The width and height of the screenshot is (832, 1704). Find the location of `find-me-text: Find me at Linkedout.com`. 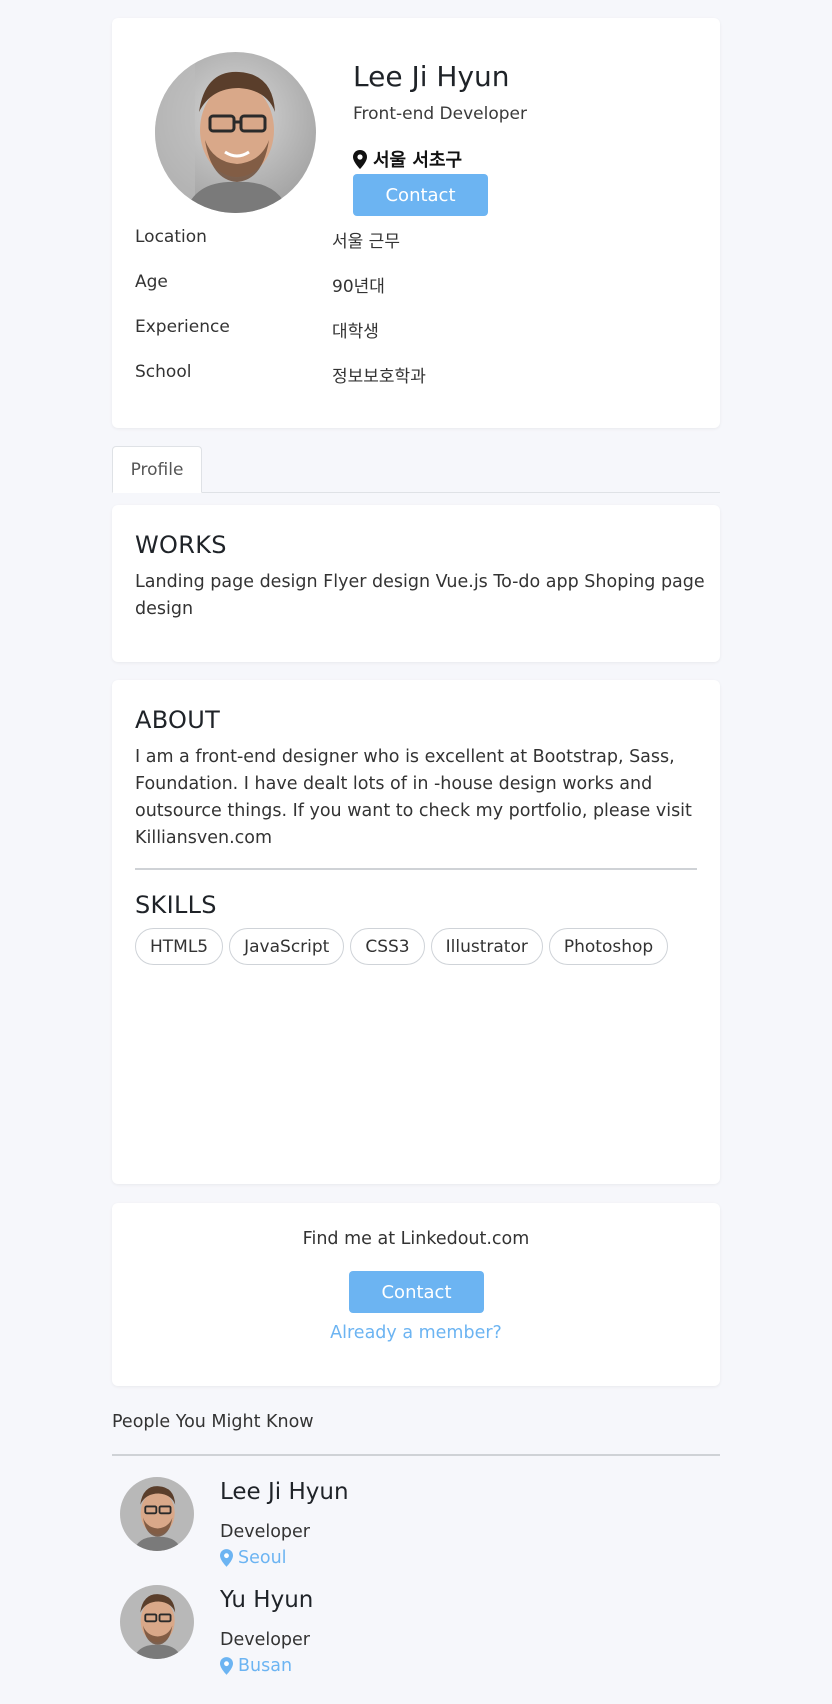

find-me-text: Find me at Linkedout.com is located at coordinates (416, 1239).